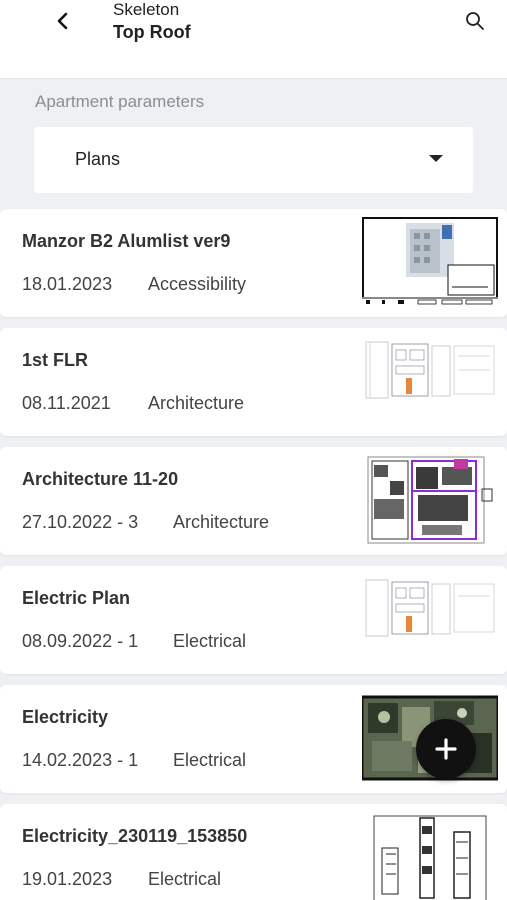  Describe the element at coordinates (76, 598) in the screenshot. I see `plan-name: Electric Plan` at that location.